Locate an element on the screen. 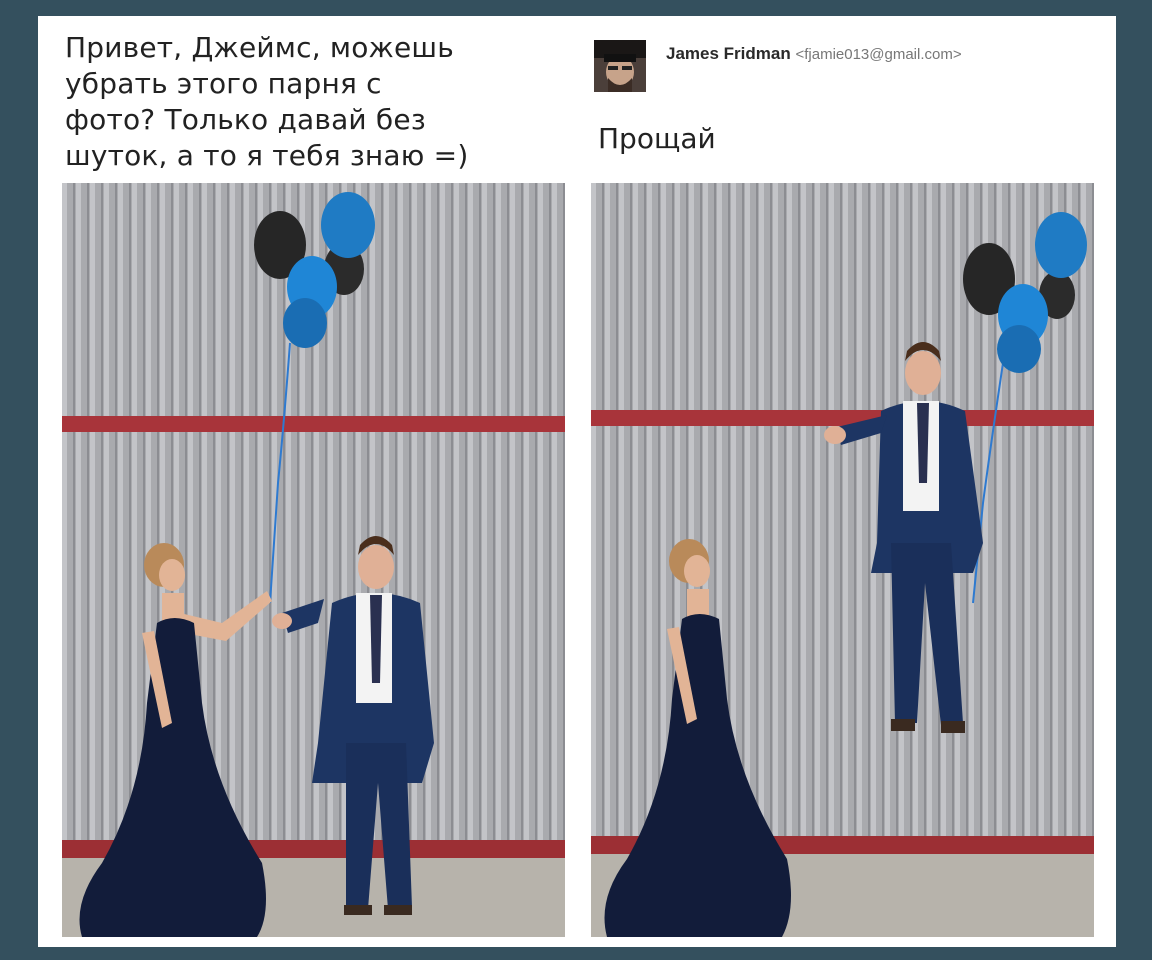  request-line: фото? Только давай без is located at coordinates (245, 119).